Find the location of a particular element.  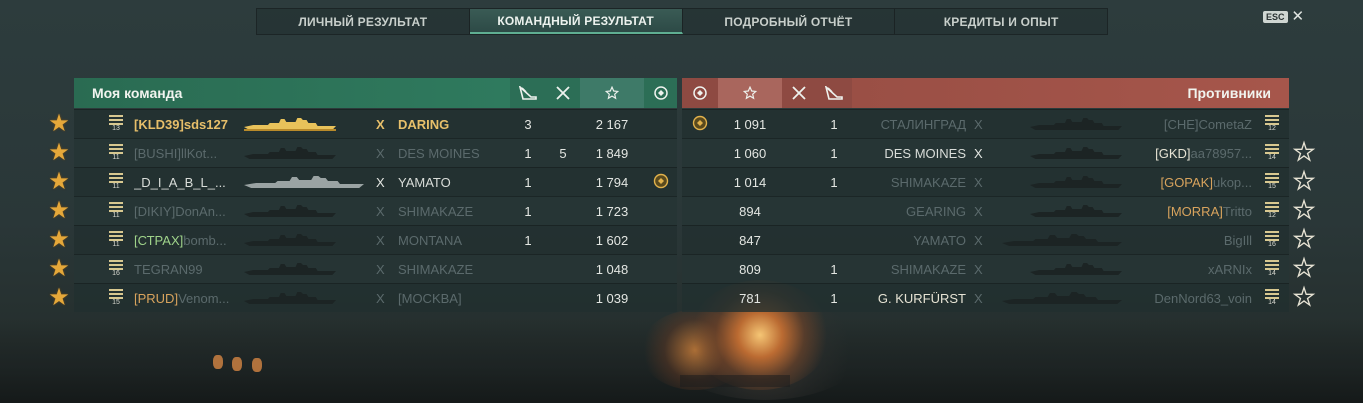

table-row: 11 [DIKIY] DonAn... X SHIMAKAZE 1 1 723 is located at coordinates (375, 210).